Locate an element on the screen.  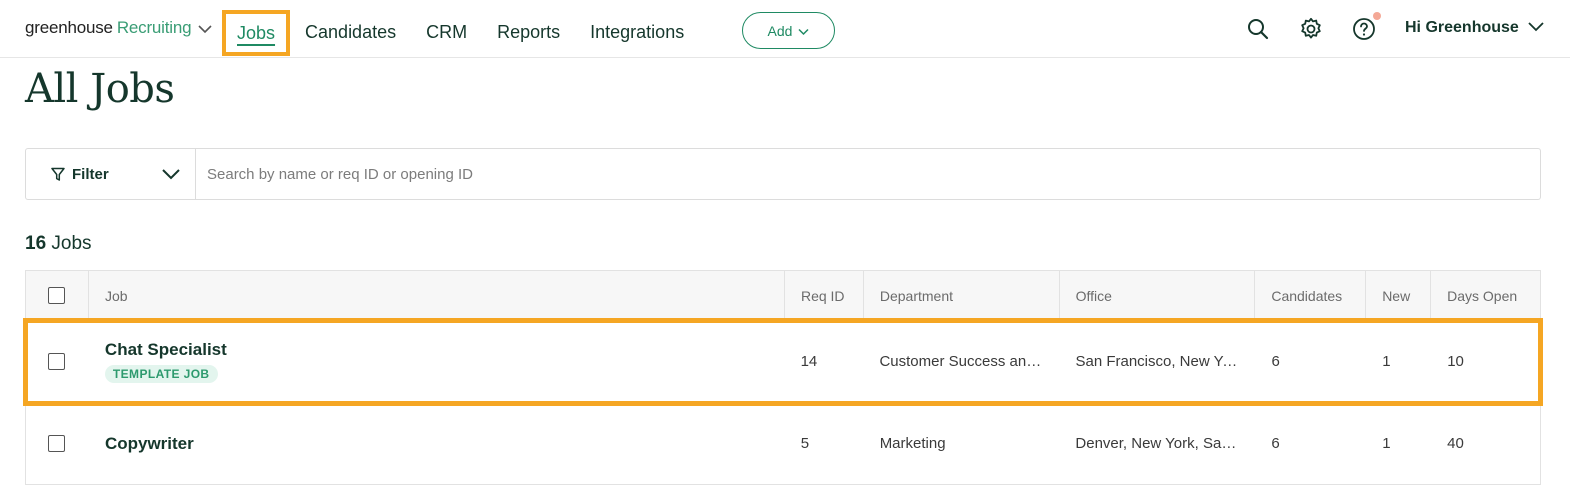
user-menu: Hi Greenhouse is located at coordinates (1475, 28).